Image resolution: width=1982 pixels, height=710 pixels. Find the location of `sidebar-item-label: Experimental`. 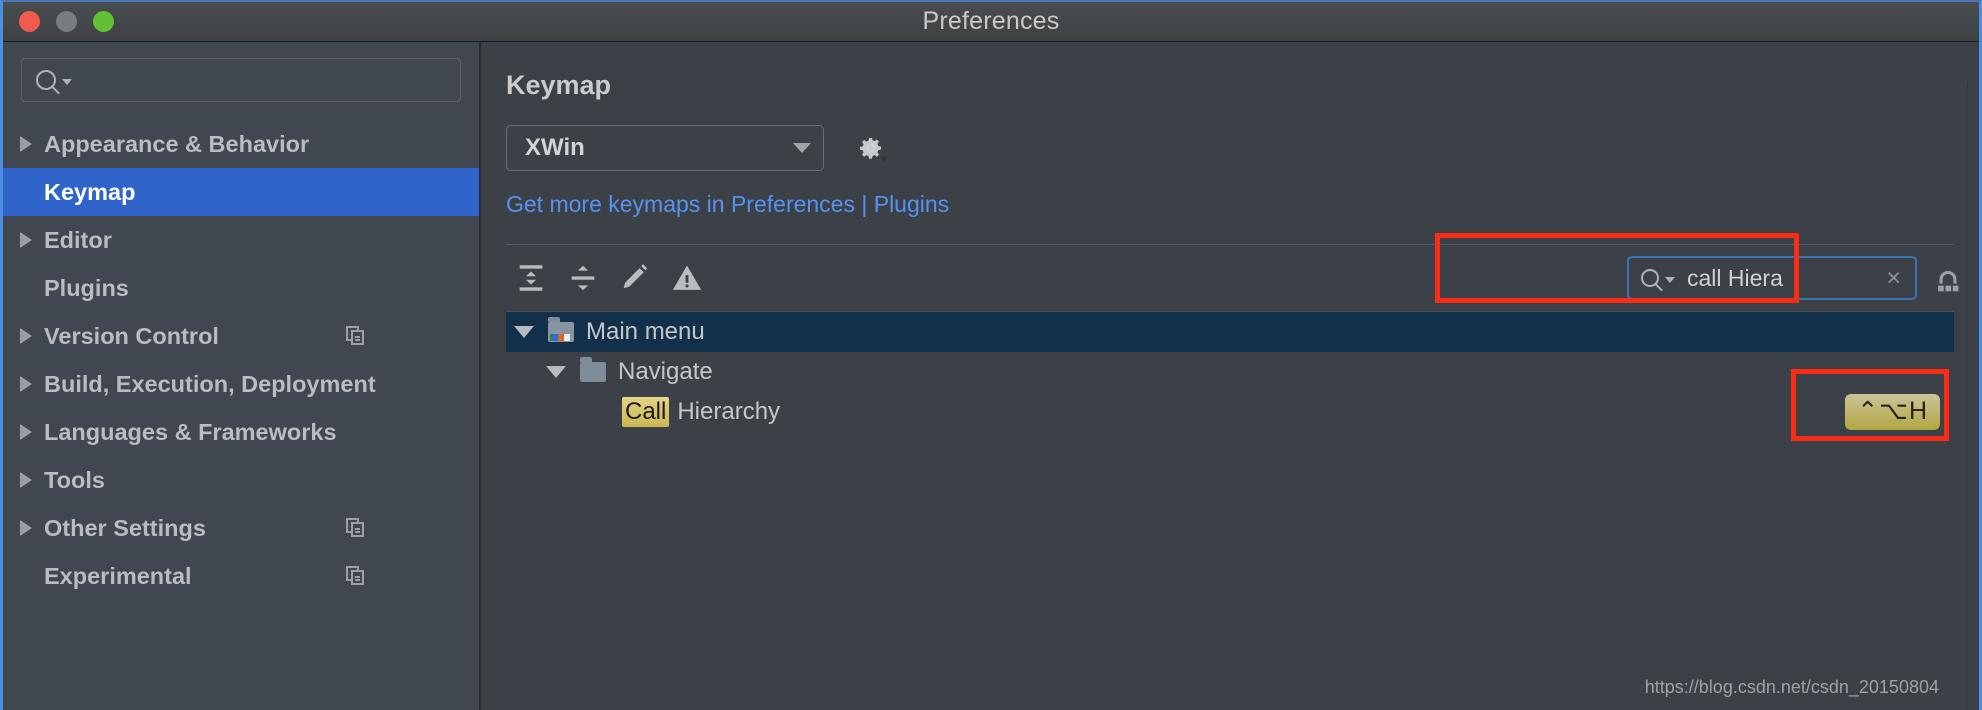

sidebar-item-label: Experimental is located at coordinates (118, 575).